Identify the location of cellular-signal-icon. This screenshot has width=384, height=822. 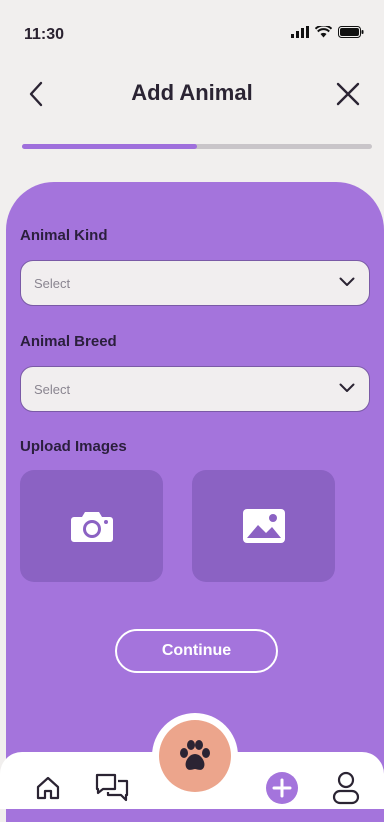
(300, 32).